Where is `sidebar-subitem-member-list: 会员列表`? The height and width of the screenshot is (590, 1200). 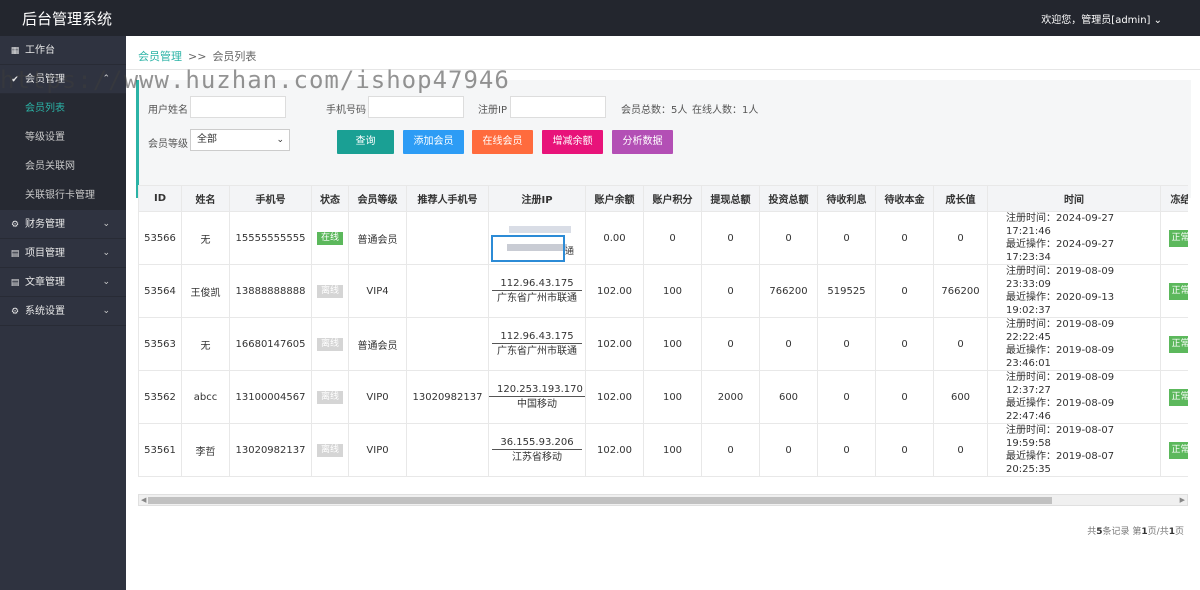 sidebar-subitem-member-list: 会员列表 is located at coordinates (63, 108).